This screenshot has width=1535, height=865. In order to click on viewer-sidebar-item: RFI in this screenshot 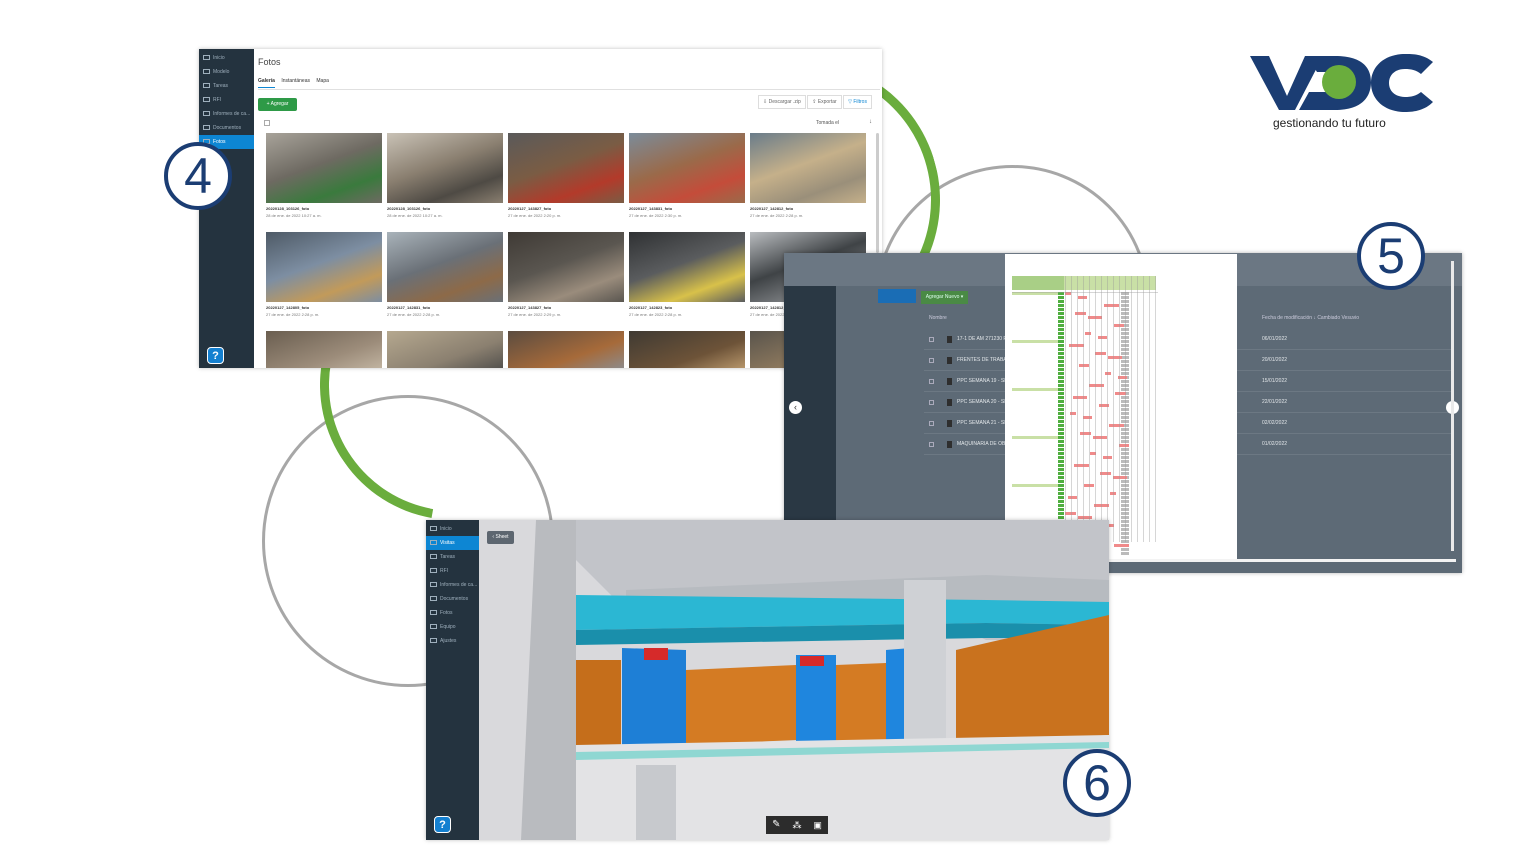, I will do `click(452, 571)`.